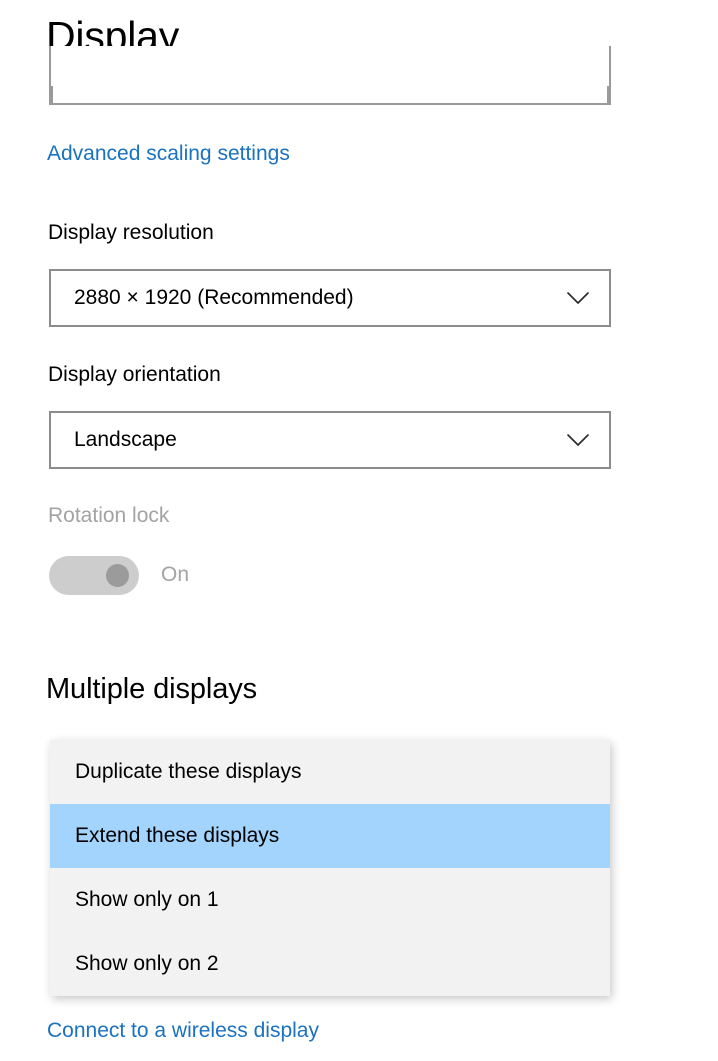 The image size is (718, 1061). I want to click on dropdown-option-show-only-on-2: Show only on 2, so click(330, 964).